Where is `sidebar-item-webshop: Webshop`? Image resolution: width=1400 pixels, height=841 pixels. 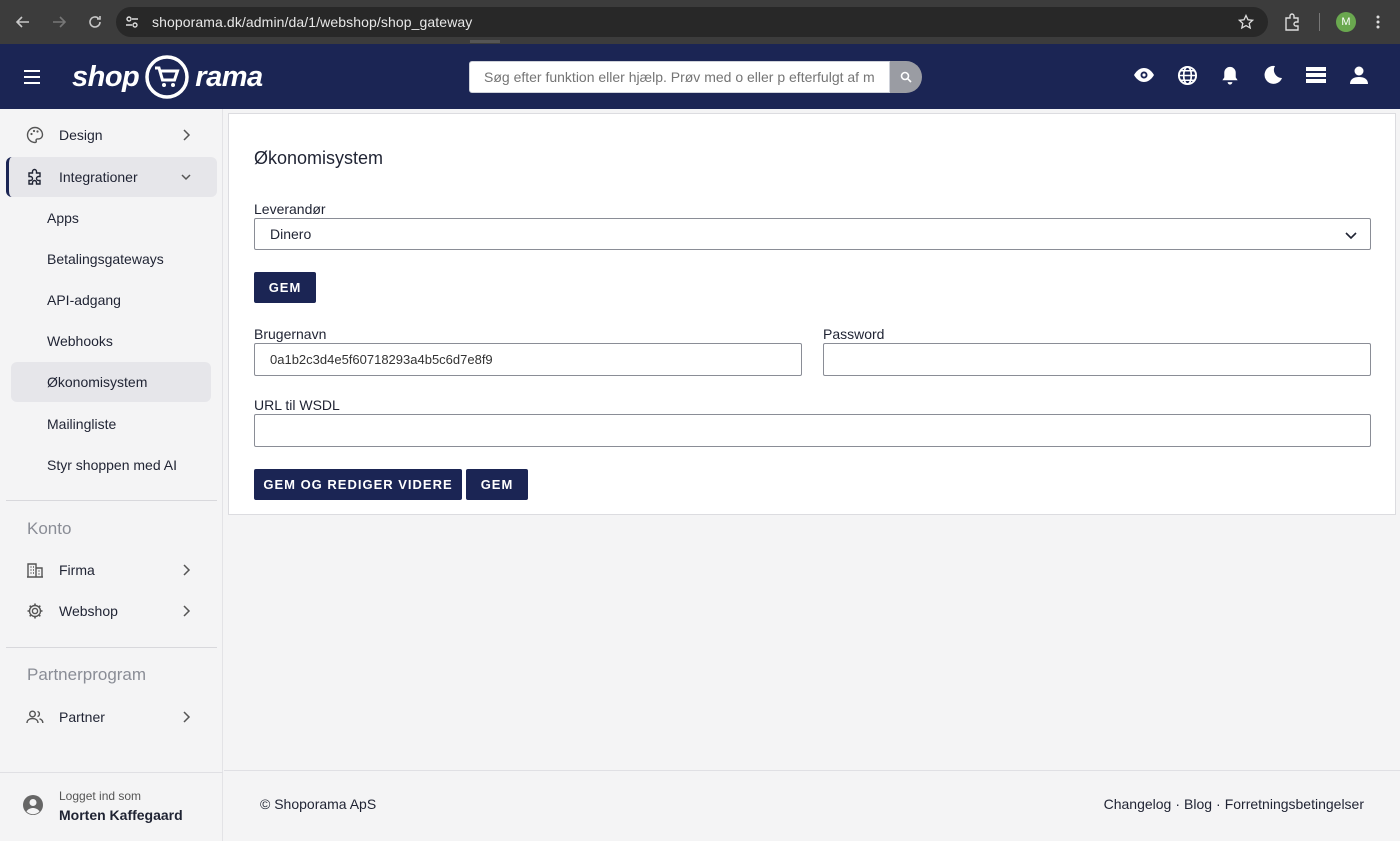 sidebar-item-webshop: Webshop is located at coordinates (111, 611).